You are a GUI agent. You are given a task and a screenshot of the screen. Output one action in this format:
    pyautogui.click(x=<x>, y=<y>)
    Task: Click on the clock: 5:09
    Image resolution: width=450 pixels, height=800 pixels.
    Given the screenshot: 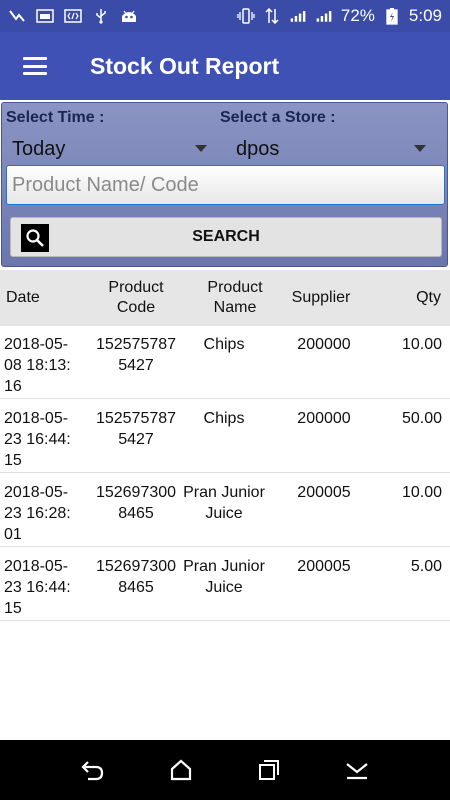 What is the action you would take?
    pyautogui.click(x=425, y=15)
    